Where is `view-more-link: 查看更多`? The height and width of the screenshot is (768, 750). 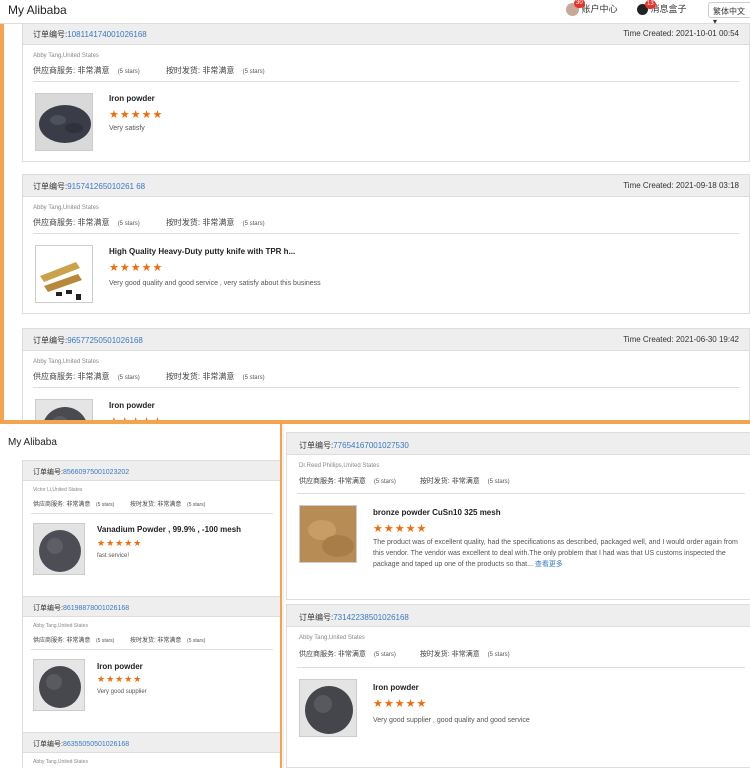 view-more-link: 查看更多 is located at coordinates (549, 564).